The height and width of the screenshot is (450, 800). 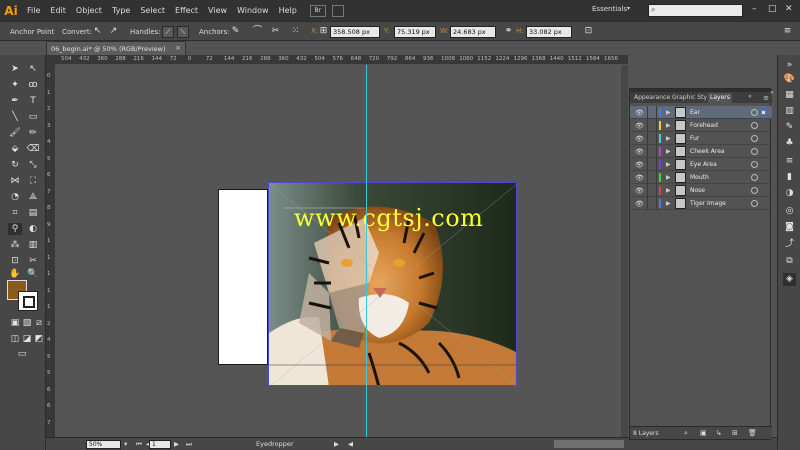 I want to click on status-menu-icon: ▶, so click(x=336, y=444).